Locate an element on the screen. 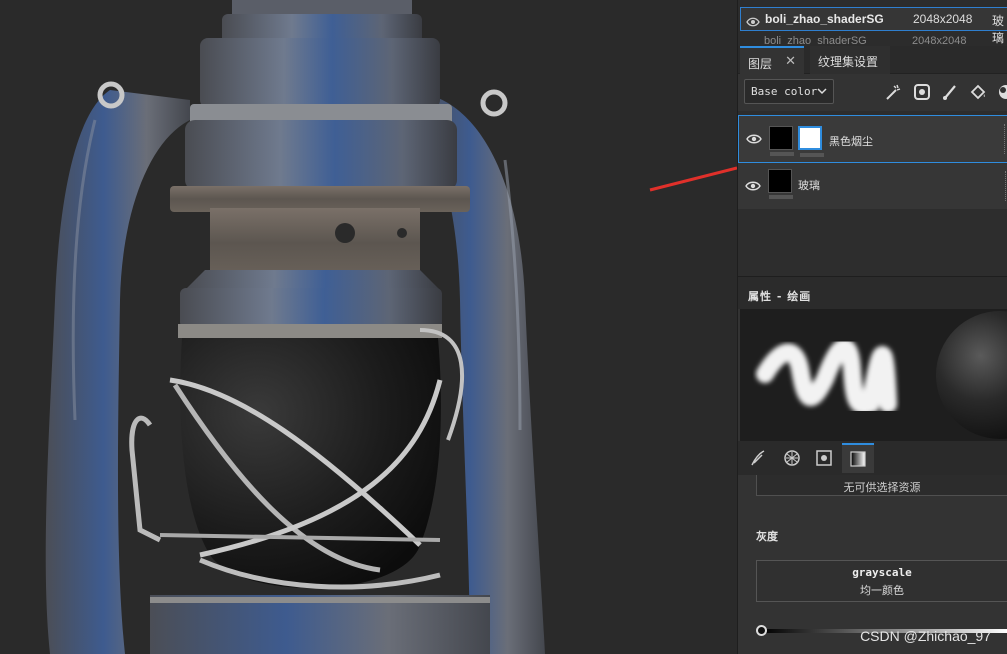  layer-stack: 黑色烟尘 玻璃 is located at coordinates (872, 193).